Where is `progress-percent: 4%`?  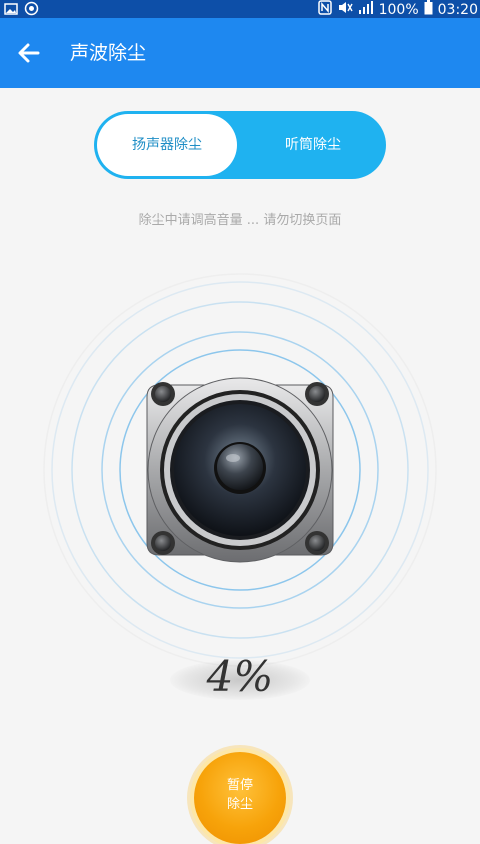 progress-percent: 4% is located at coordinates (240, 676).